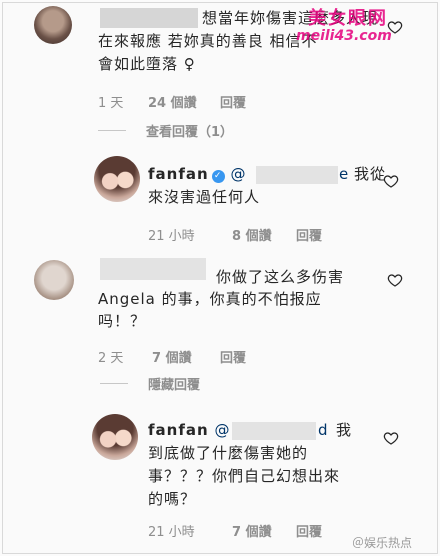 The height and width of the screenshot is (556, 440). What do you see at coordinates (218, 176) in the screenshot?
I see `verified-badge-icon: ✓` at bounding box center [218, 176].